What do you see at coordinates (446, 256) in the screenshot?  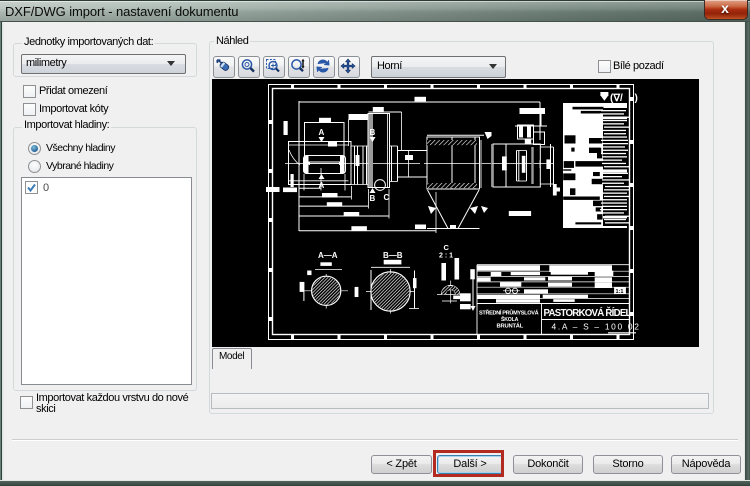 I see `svg-text: 2 : 1` at bounding box center [446, 256].